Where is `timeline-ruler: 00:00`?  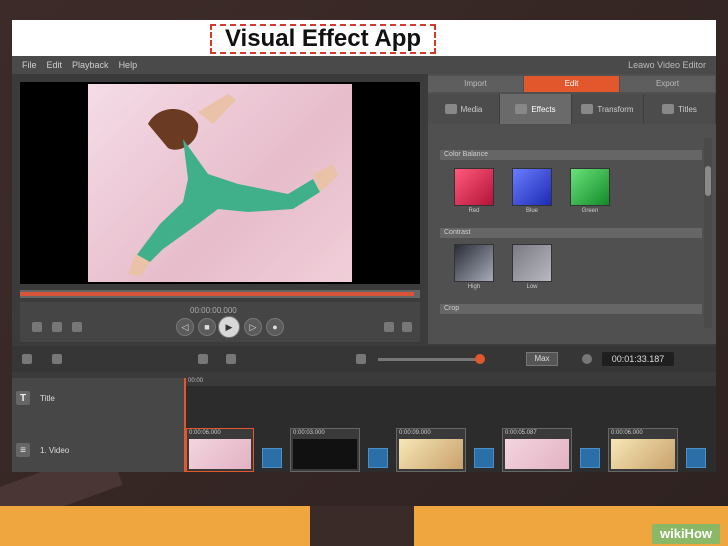 timeline-ruler: 00:00 is located at coordinates (450, 382).